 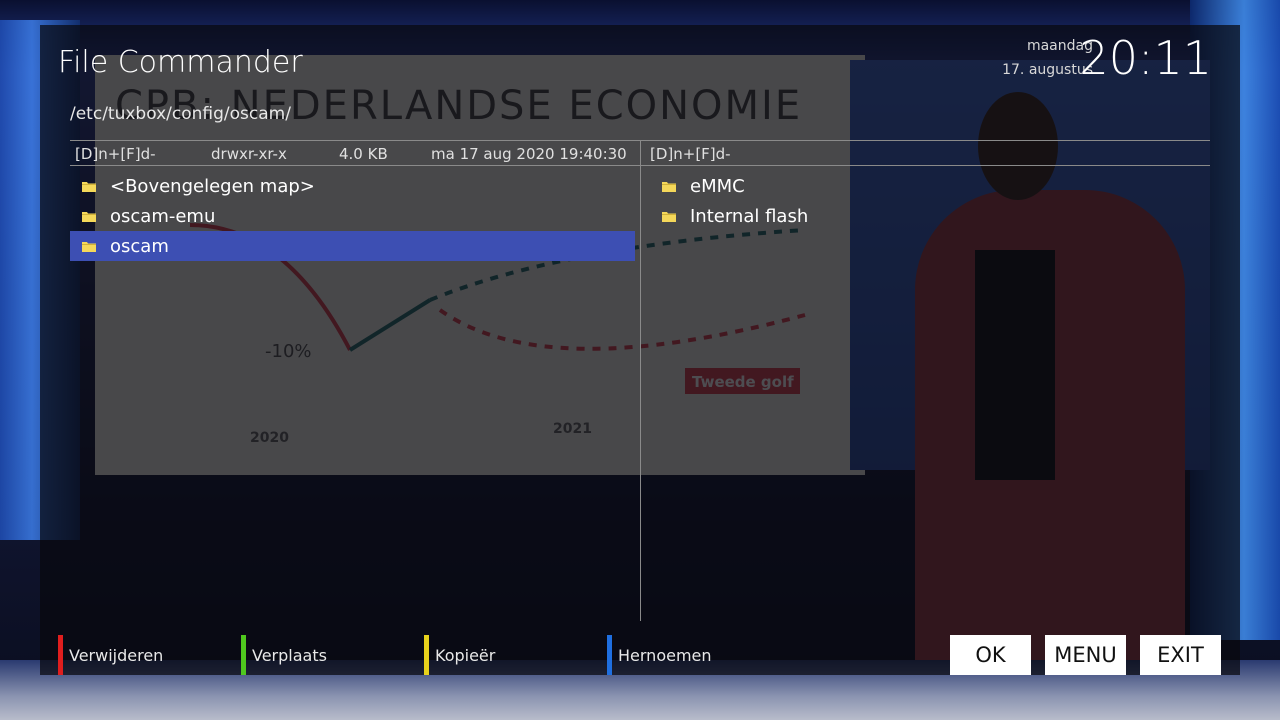 I want to click on red-key-label: Verwijderen, so click(x=116, y=655).